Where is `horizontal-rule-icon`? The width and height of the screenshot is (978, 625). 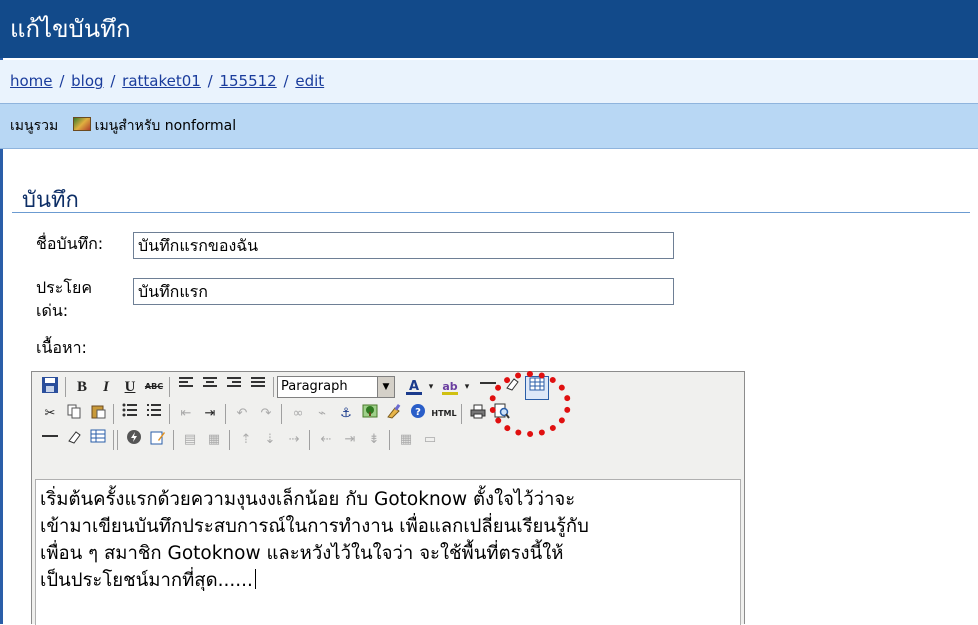 horizontal-rule-icon is located at coordinates (50, 440).